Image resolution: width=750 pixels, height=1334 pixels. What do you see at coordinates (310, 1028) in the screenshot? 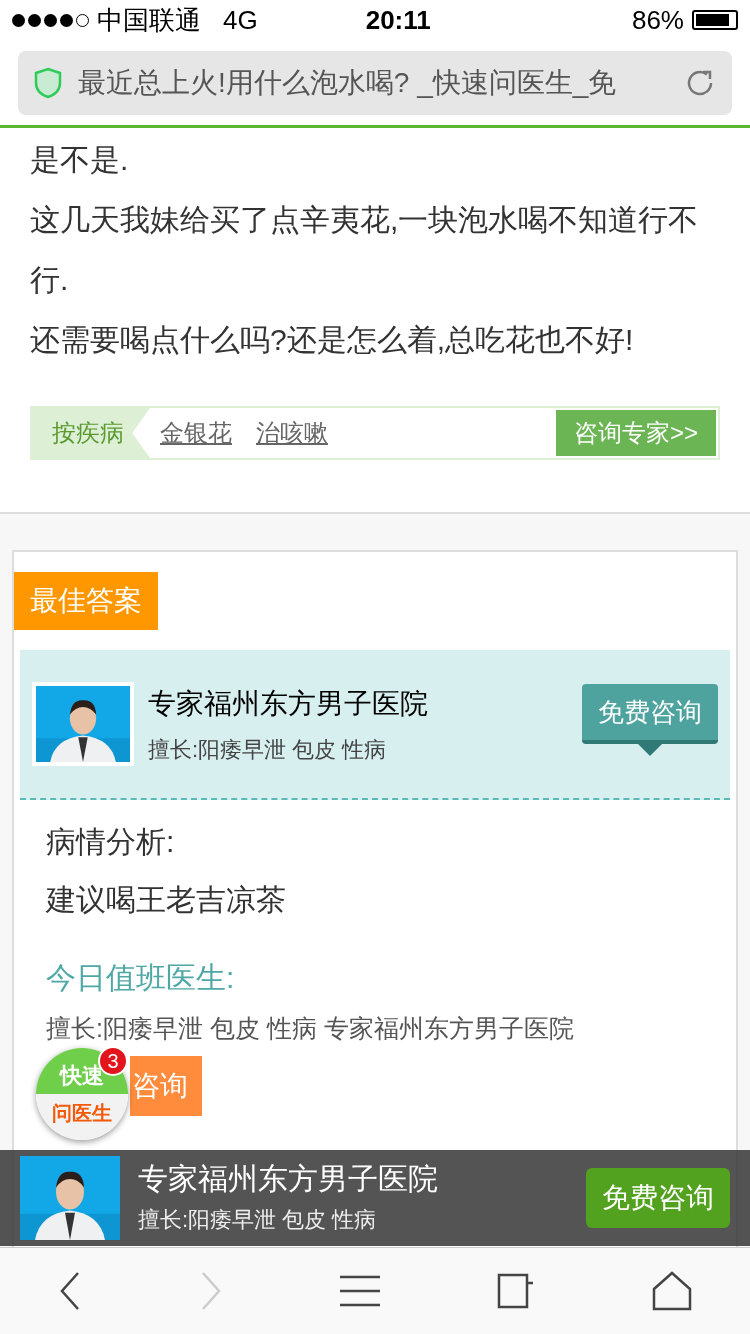
I see `duty-doctor-text: 擅长:阳痿早泄 包皮 性病 专家福州东方男子医院` at bounding box center [310, 1028].